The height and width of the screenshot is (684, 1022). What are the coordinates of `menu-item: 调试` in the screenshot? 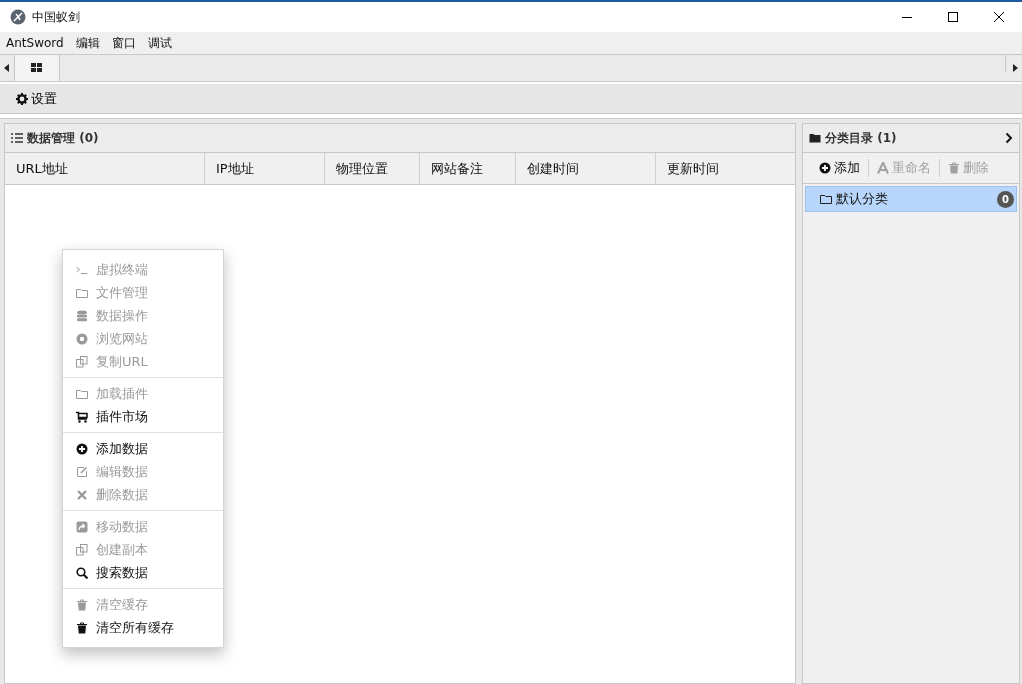 It's located at (159, 43).